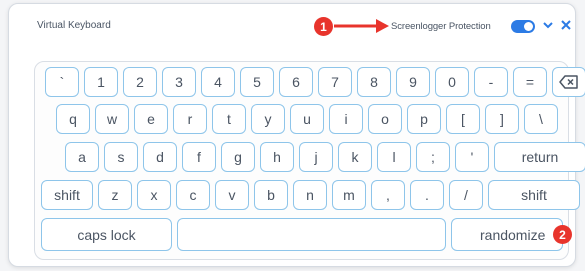 The image size is (585, 271). I want to click on key: b, so click(271, 195).